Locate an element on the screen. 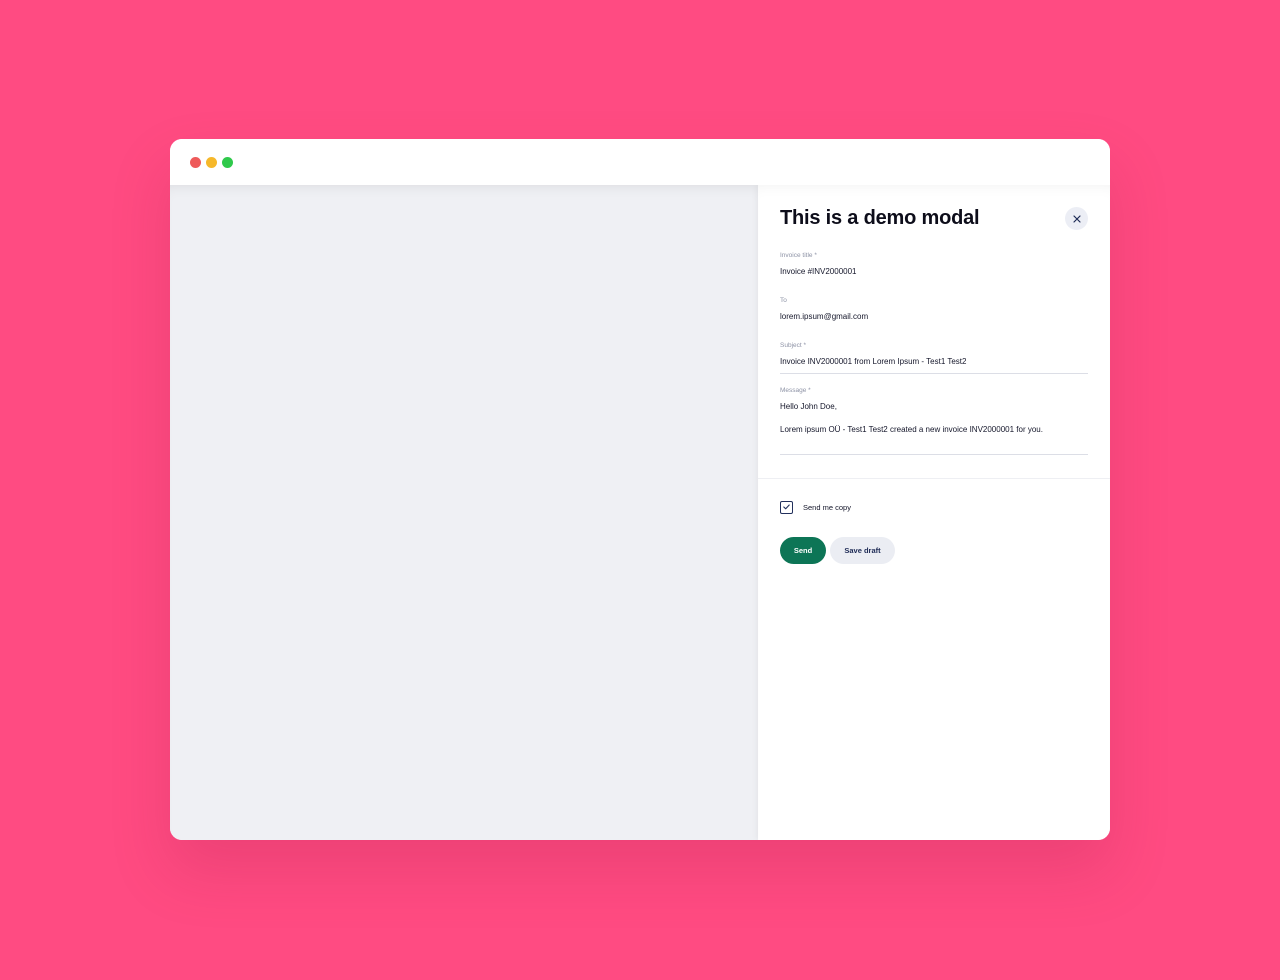  send-copy-checkbox is located at coordinates (786, 507).